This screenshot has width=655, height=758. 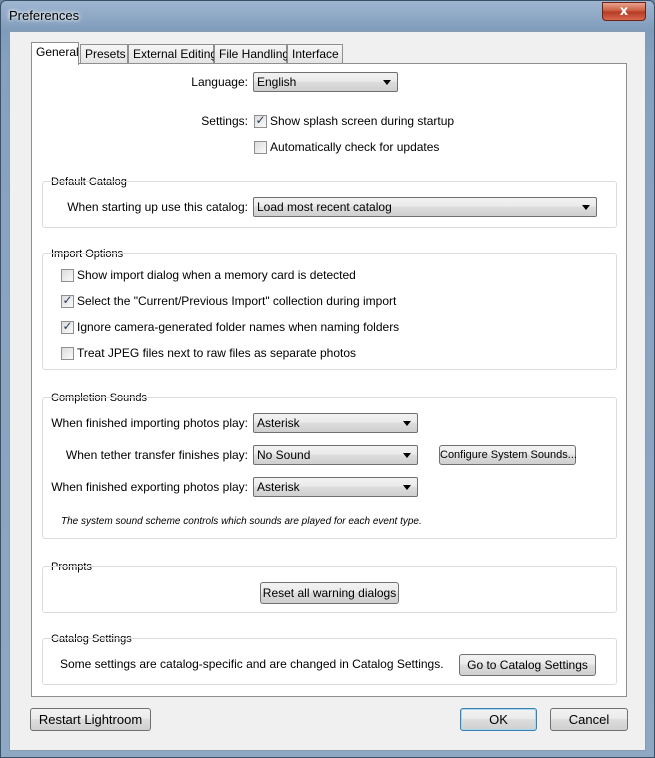 What do you see at coordinates (278, 487) in the screenshot?
I see `exporting-sound-value: Asterisk` at bounding box center [278, 487].